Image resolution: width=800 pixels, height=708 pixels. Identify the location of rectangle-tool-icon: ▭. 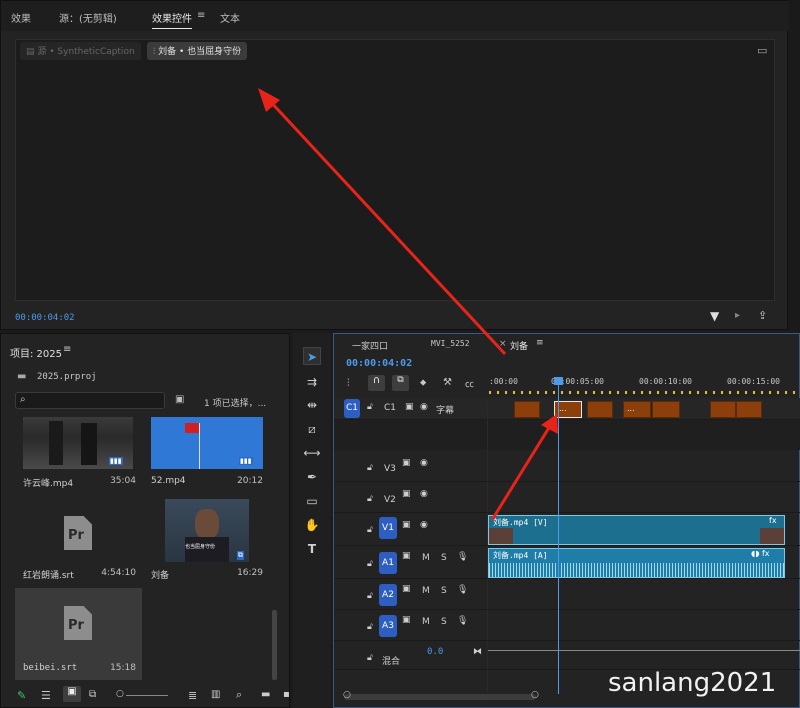
(312, 501).